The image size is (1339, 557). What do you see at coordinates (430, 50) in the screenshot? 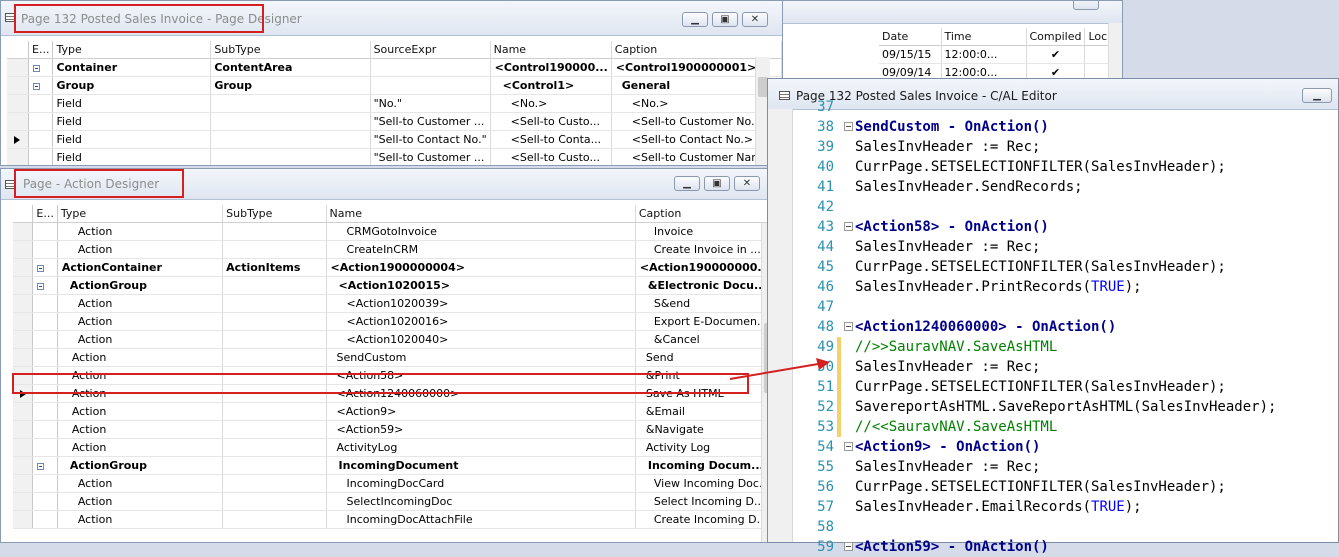
I see `col-header-sourceexpr: SourceExpr` at bounding box center [430, 50].